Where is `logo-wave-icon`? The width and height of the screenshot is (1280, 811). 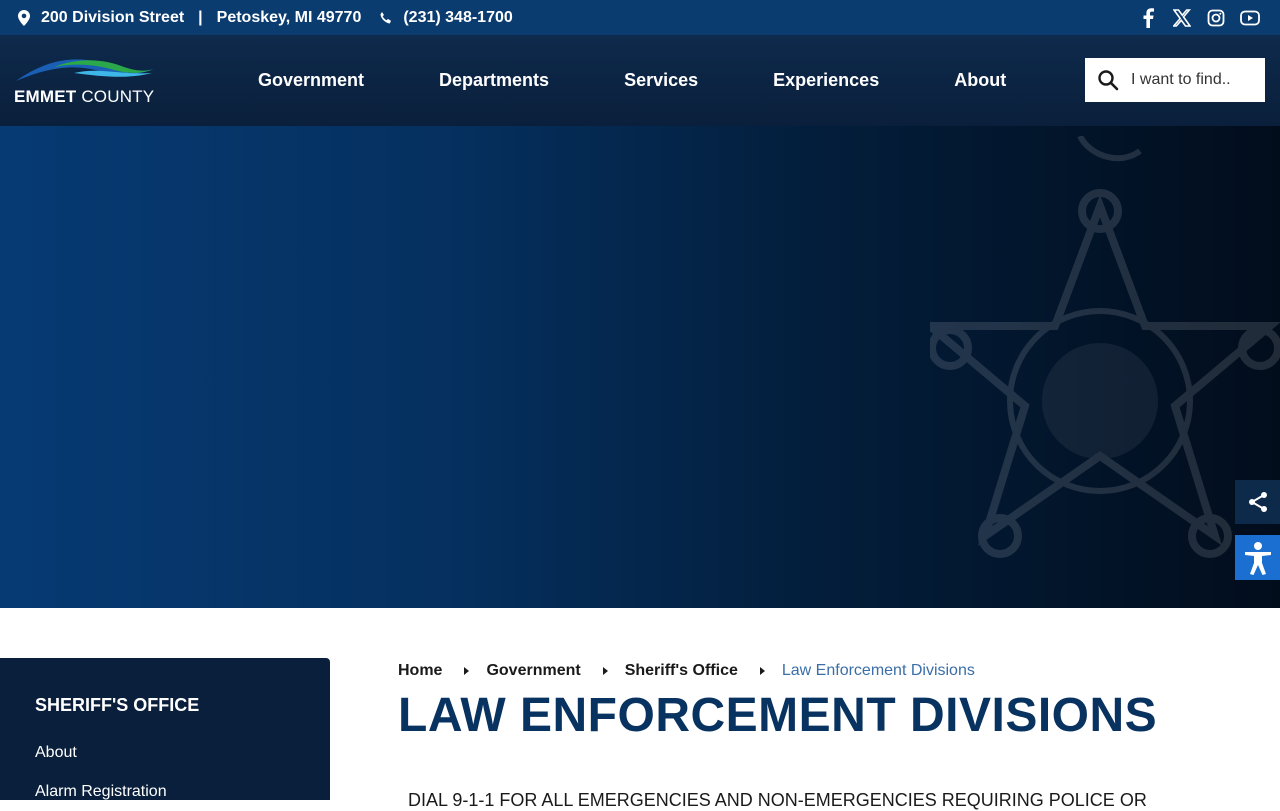 logo-wave-icon is located at coordinates (85, 70).